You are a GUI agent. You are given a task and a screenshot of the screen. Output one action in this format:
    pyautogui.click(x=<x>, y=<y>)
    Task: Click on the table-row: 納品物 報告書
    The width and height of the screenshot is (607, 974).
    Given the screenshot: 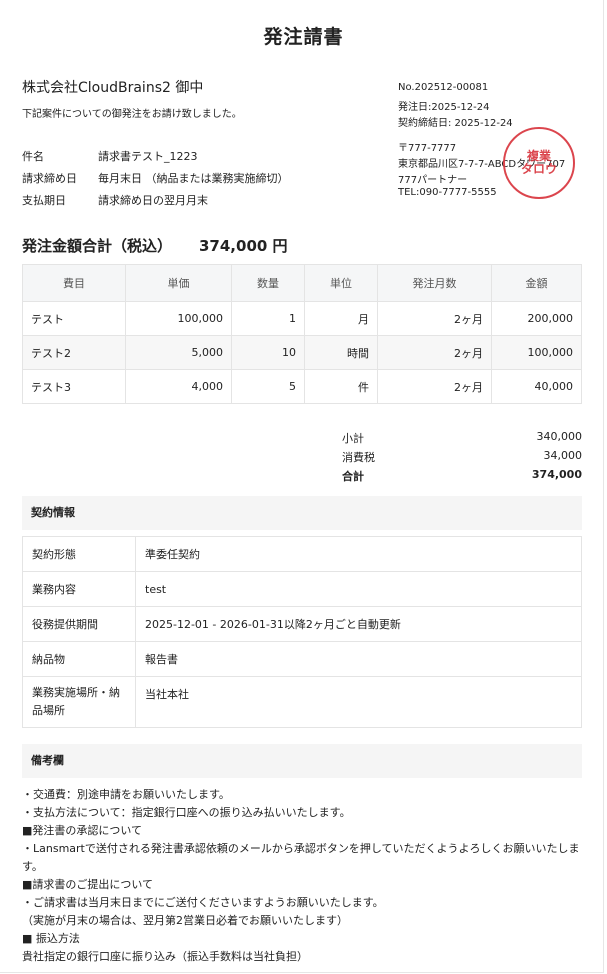 What is the action you would take?
    pyautogui.click(x=302, y=659)
    